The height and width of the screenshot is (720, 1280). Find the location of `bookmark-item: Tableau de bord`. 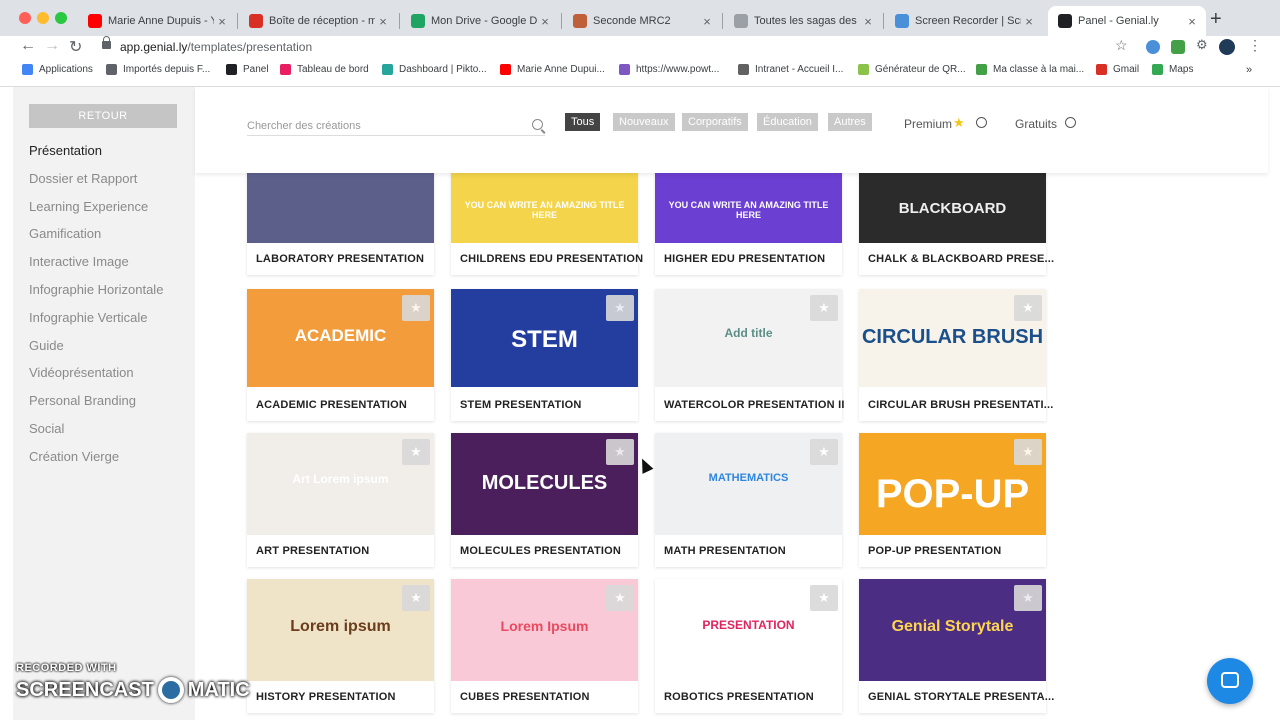

bookmark-item: Tableau de bord is located at coordinates (324, 69).